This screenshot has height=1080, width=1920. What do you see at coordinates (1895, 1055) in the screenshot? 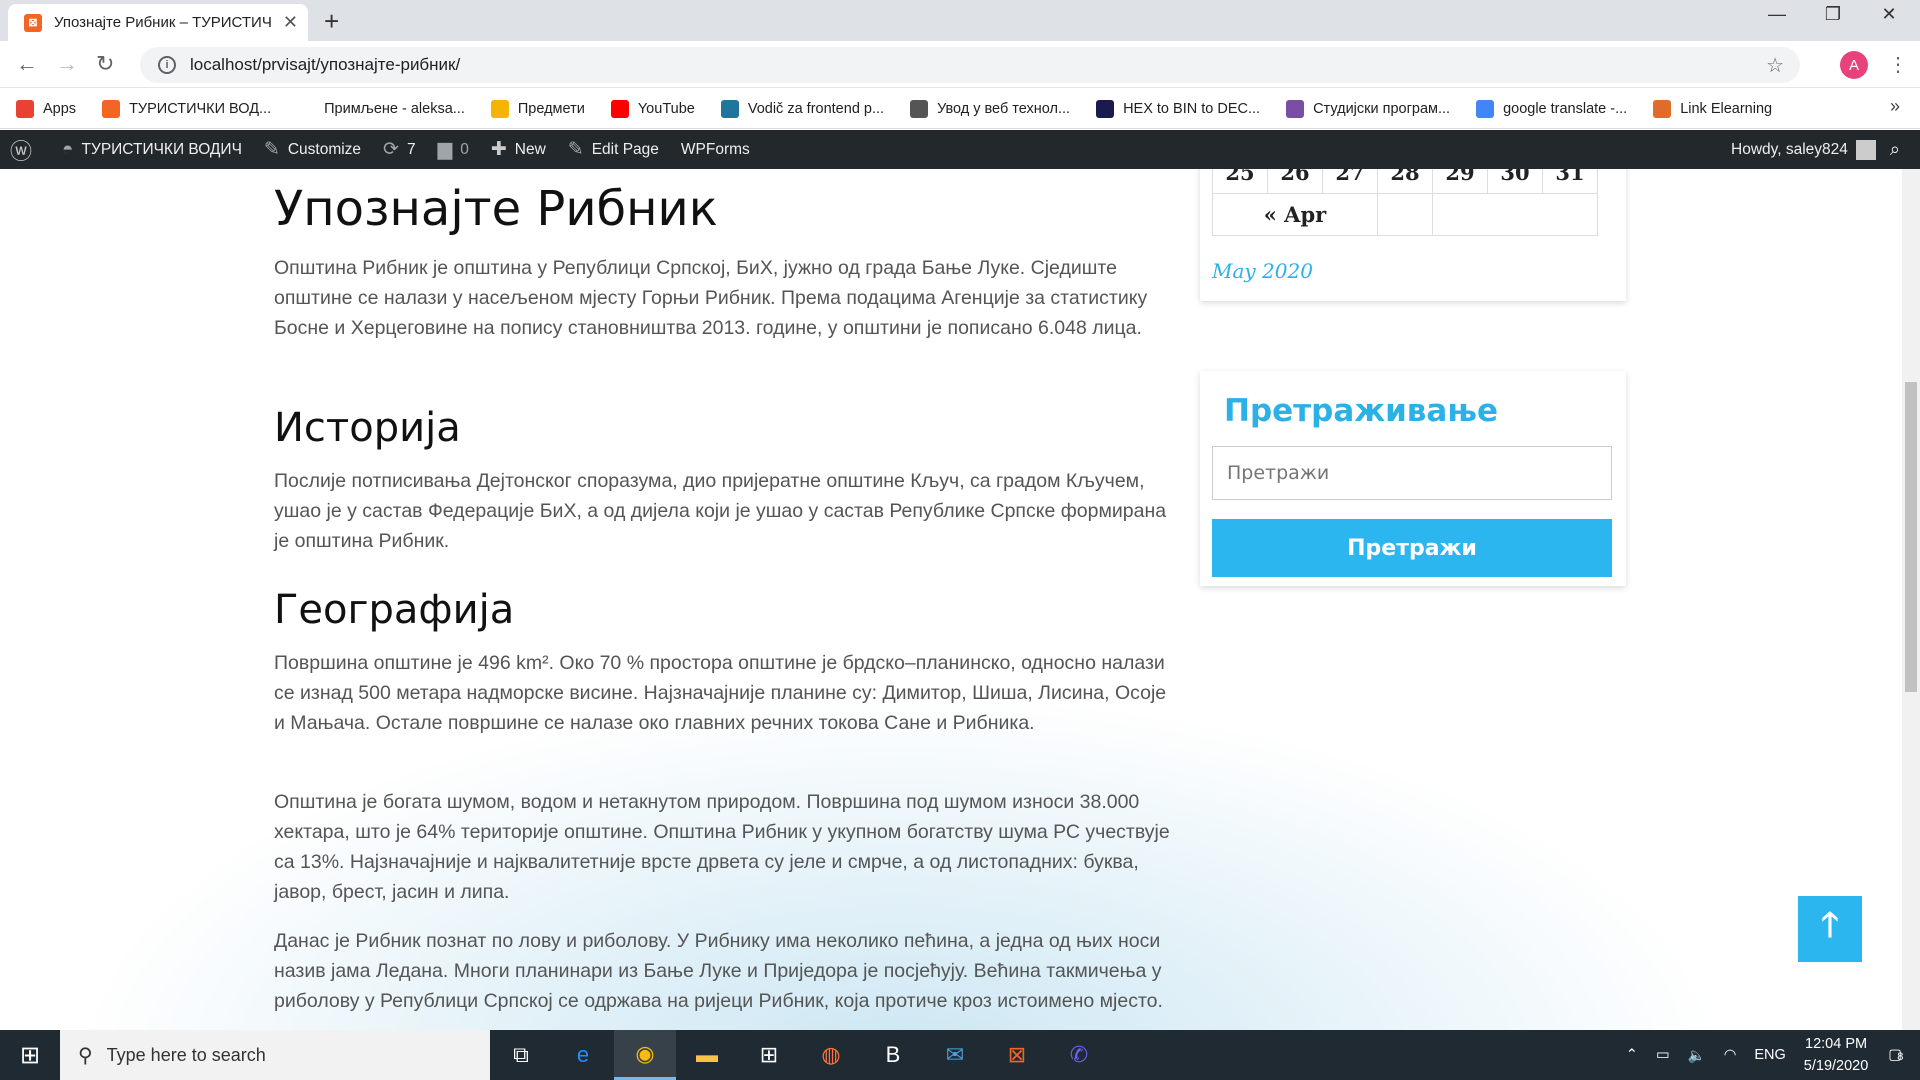
I see `notifications-icon: ▢ 8` at bounding box center [1895, 1055].